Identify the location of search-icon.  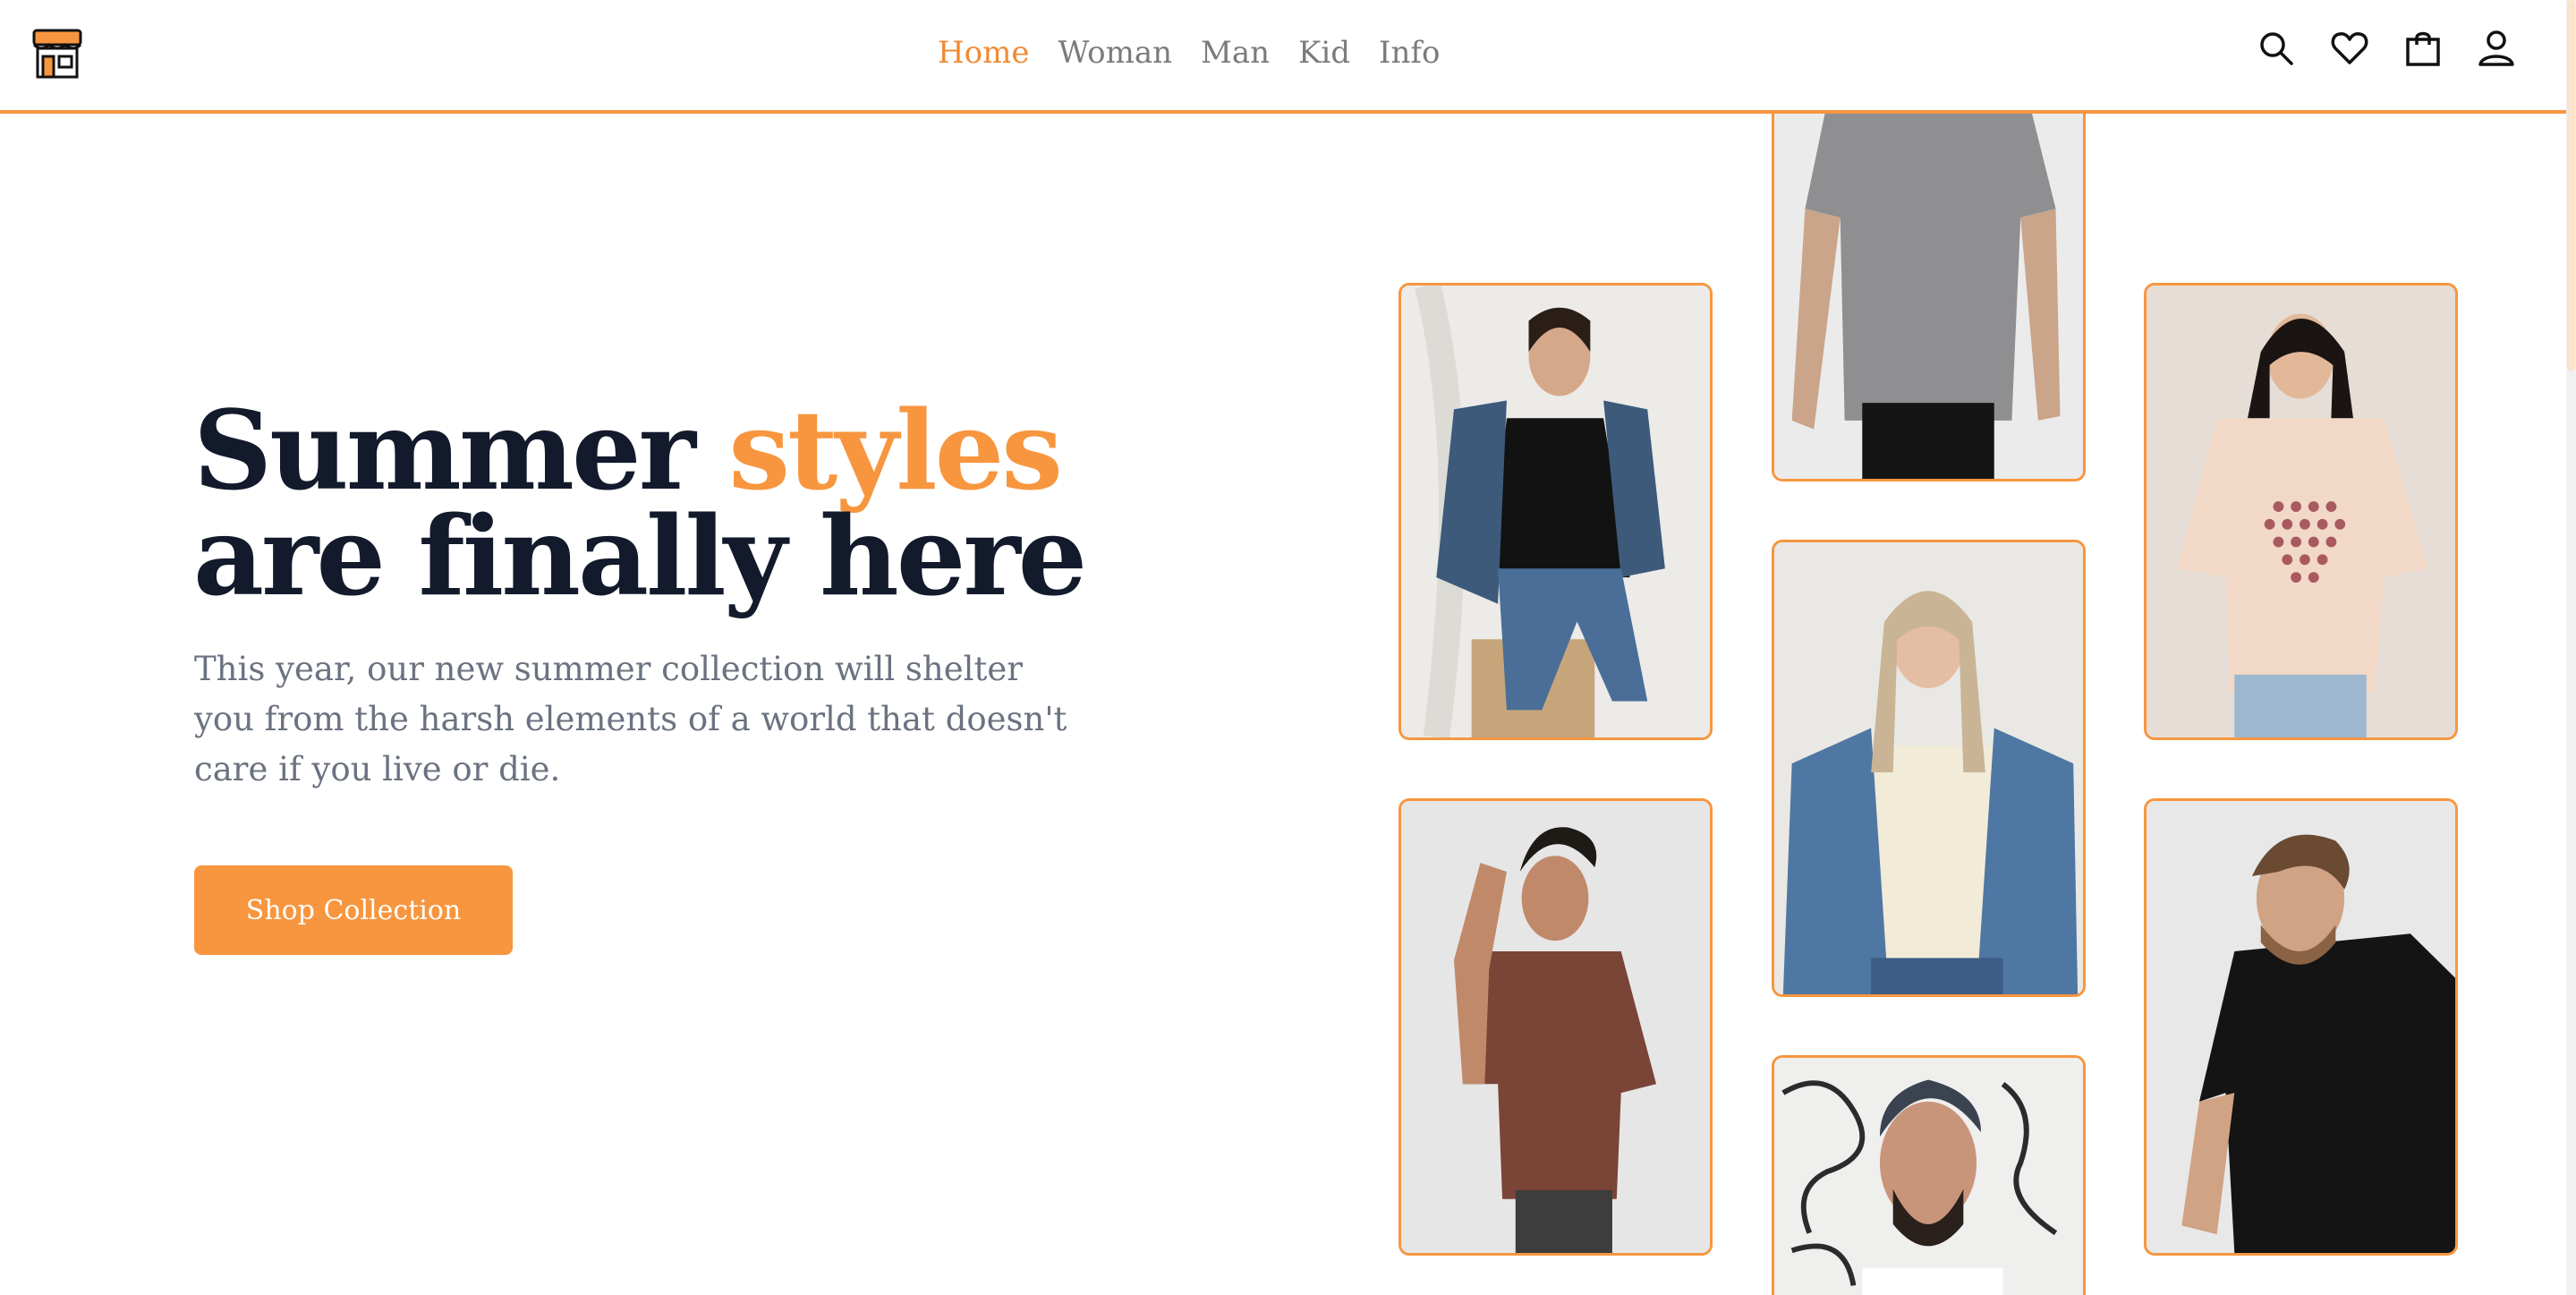
(2276, 48).